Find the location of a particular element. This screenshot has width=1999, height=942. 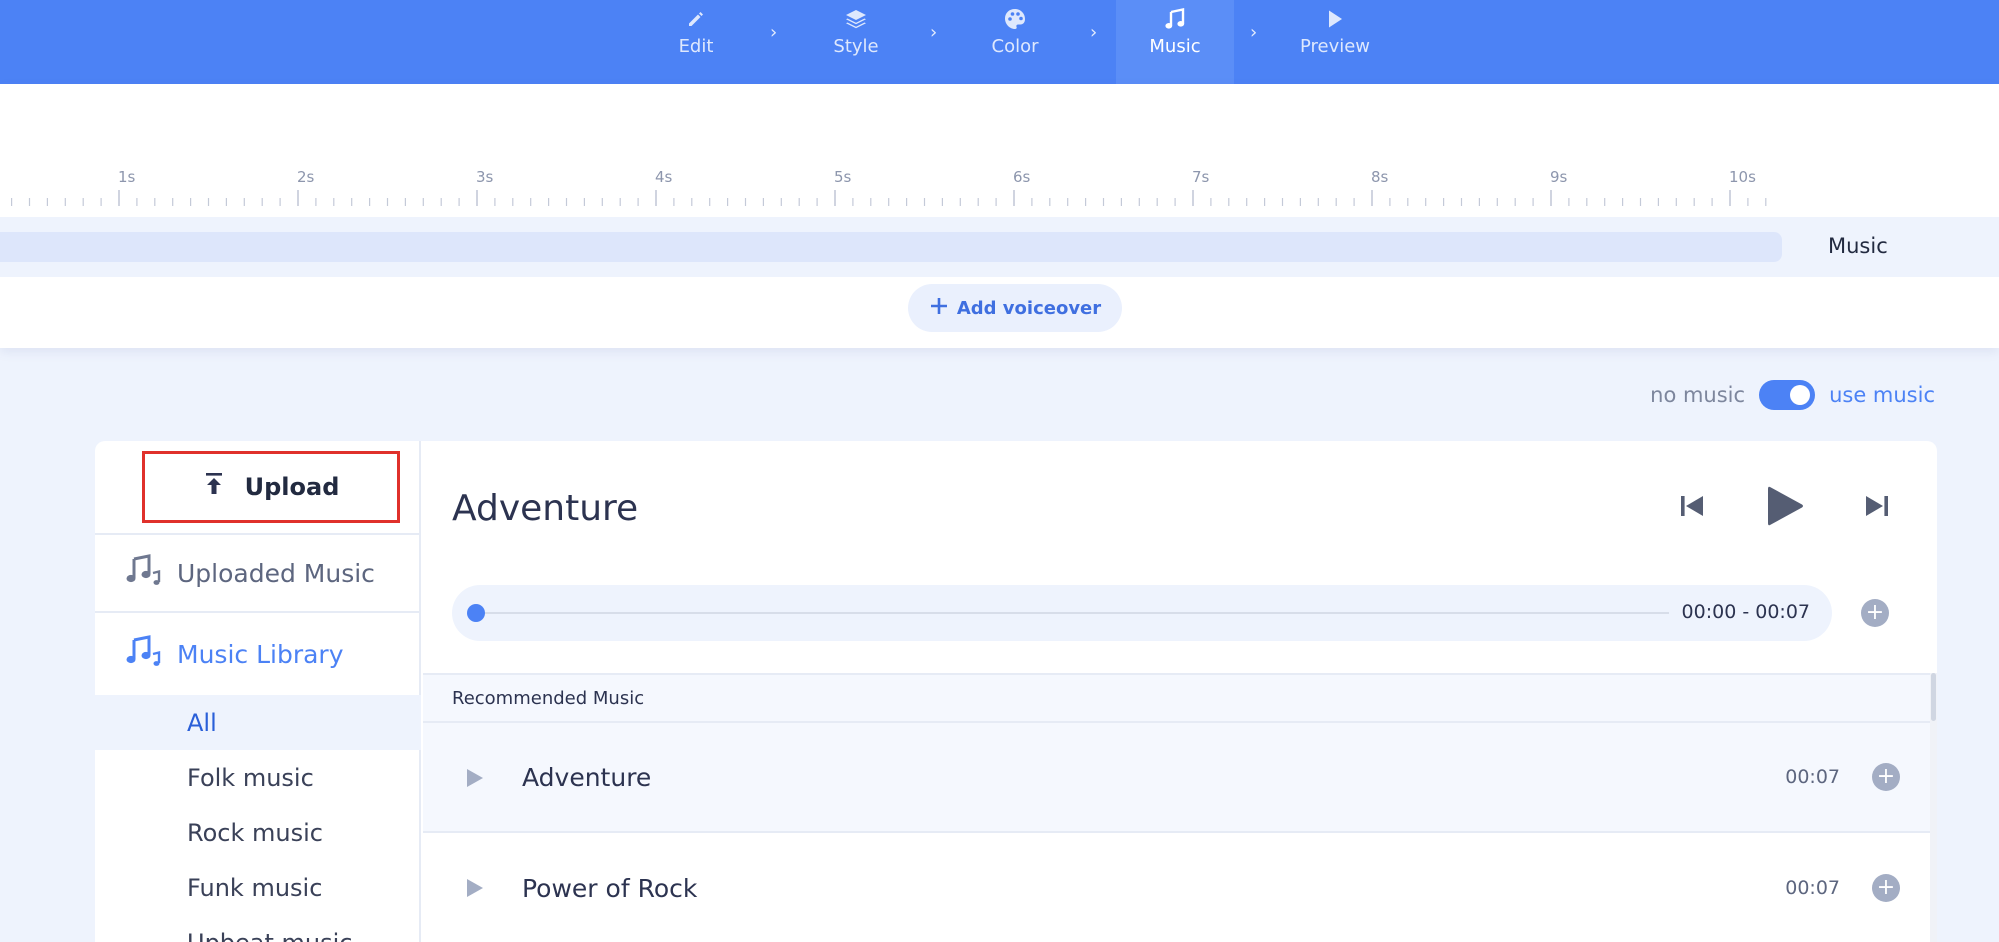

tick-label: 10s is located at coordinates (1742, 177).